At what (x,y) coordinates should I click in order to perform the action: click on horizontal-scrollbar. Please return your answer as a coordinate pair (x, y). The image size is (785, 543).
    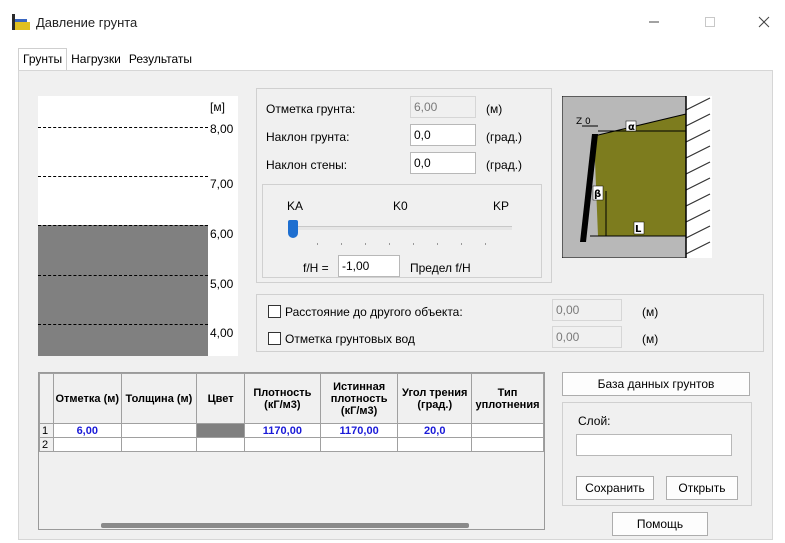
    Looking at the image, I should click on (285, 525).